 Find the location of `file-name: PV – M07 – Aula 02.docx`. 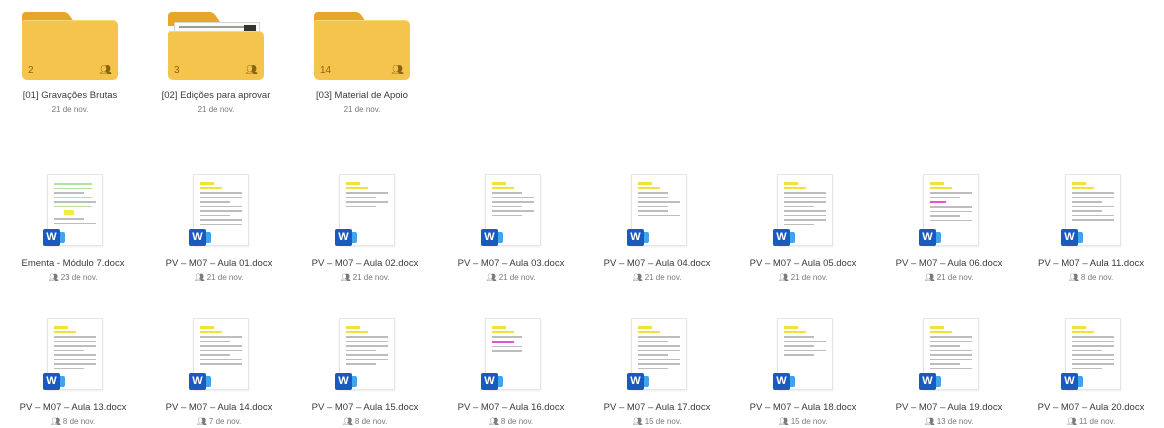

file-name: PV – M07 – Aula 02.docx is located at coordinates (365, 263).